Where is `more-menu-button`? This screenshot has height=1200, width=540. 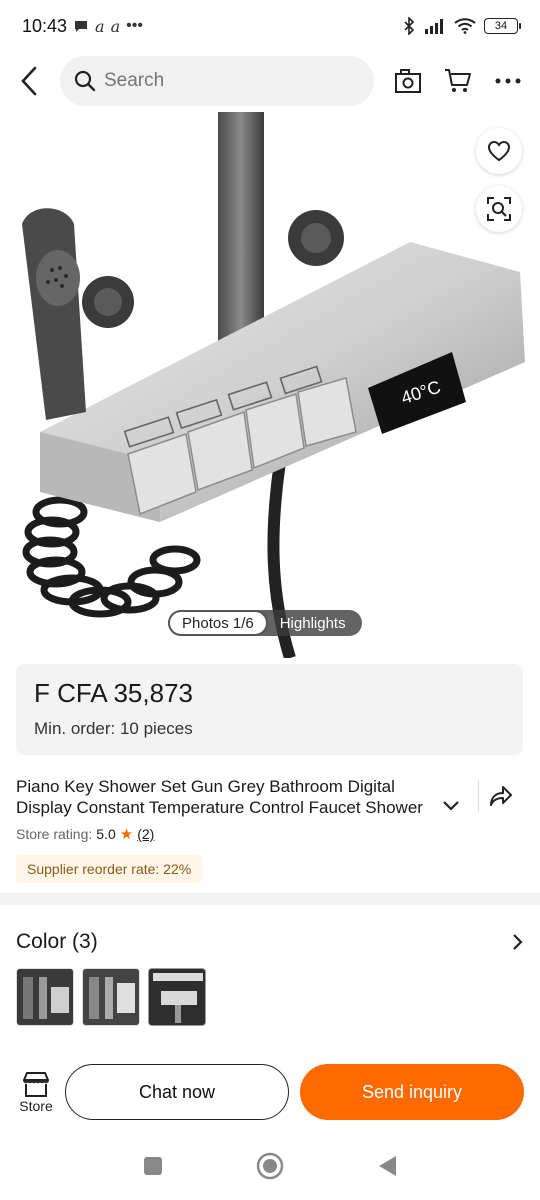 more-menu-button is located at coordinates (508, 81).